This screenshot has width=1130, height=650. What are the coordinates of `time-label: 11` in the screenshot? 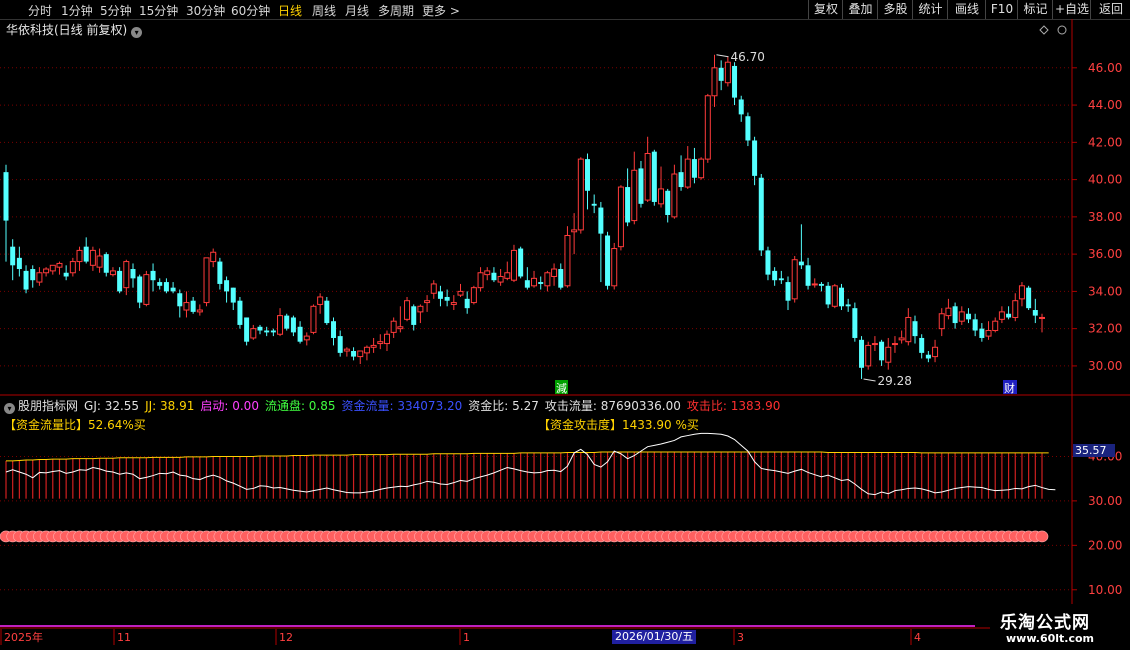 It's located at (124, 637).